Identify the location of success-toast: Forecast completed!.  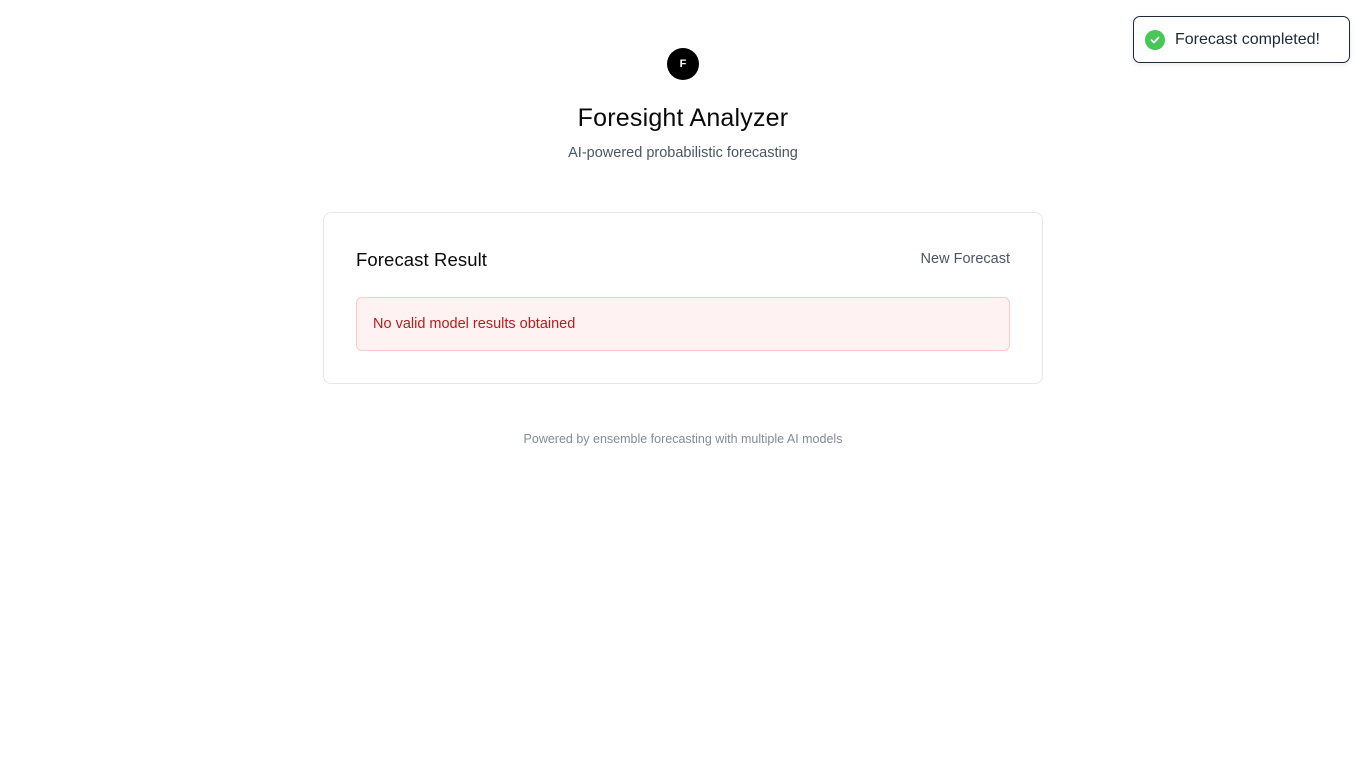
(1241, 39).